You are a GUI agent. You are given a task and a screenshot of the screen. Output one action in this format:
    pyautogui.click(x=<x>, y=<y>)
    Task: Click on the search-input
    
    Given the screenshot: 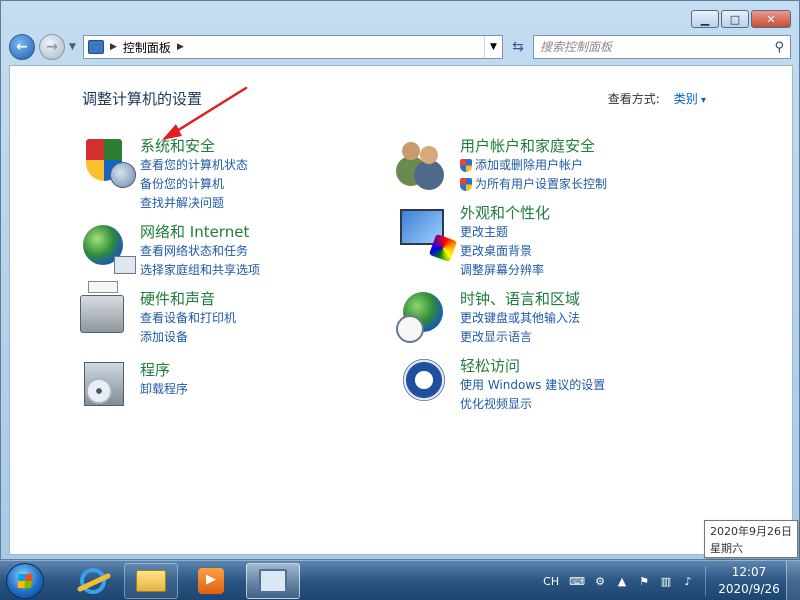 What is the action you would take?
    pyautogui.click(x=657, y=47)
    